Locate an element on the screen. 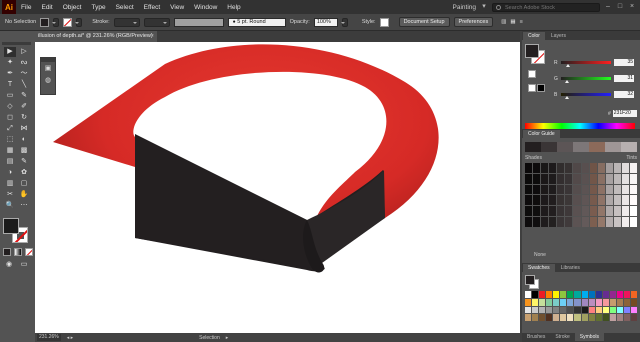 The image size is (640, 342). white-swatch is located at coordinates (532, 88).